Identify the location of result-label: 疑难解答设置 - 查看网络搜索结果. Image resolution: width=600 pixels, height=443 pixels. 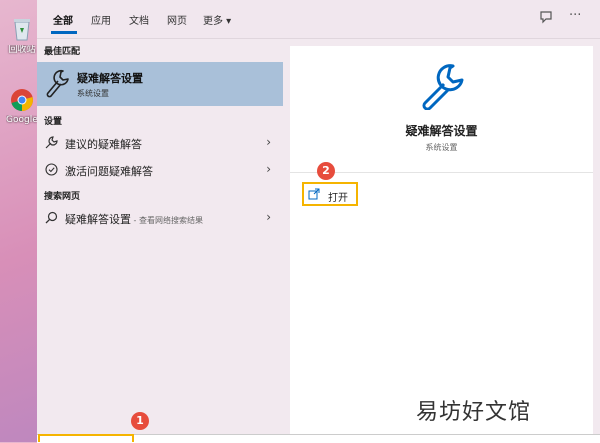
(134, 219).